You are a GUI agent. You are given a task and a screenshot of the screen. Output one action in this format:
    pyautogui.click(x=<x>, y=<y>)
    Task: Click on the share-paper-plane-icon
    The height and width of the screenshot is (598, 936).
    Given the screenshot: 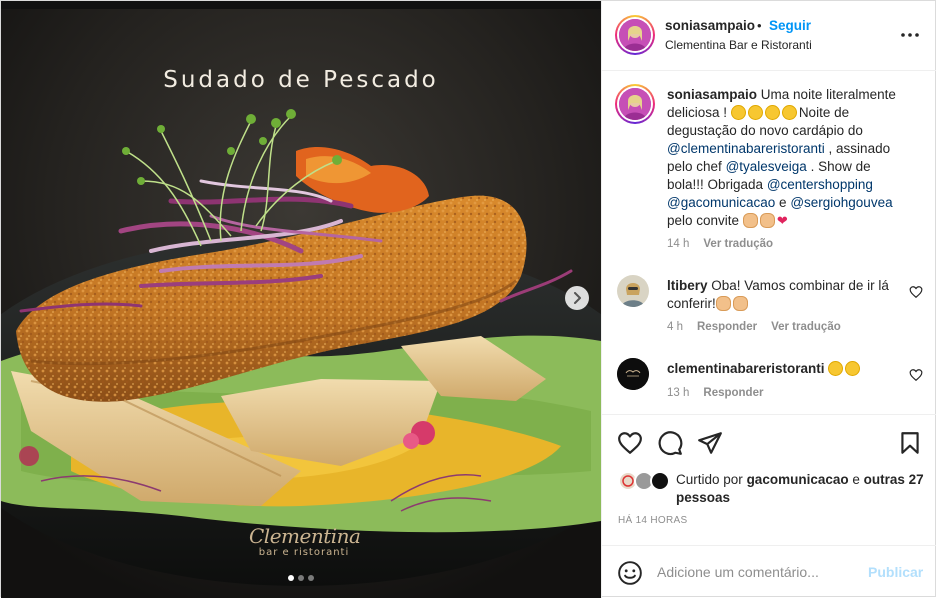 What is the action you would take?
    pyautogui.click(x=710, y=443)
    